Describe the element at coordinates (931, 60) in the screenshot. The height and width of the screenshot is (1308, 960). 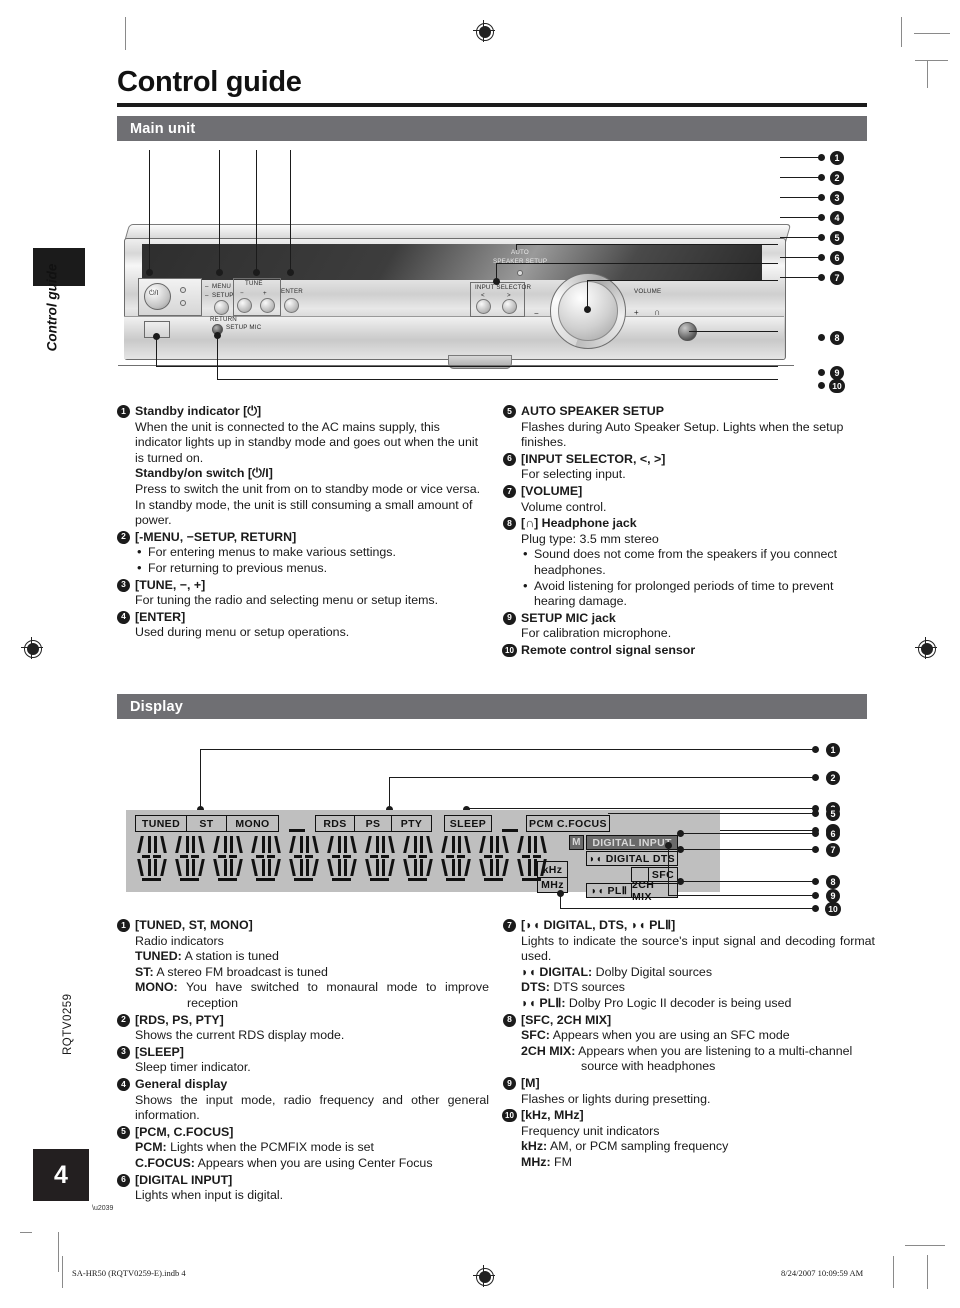
I see `crop-mark-tr-h2` at that location.